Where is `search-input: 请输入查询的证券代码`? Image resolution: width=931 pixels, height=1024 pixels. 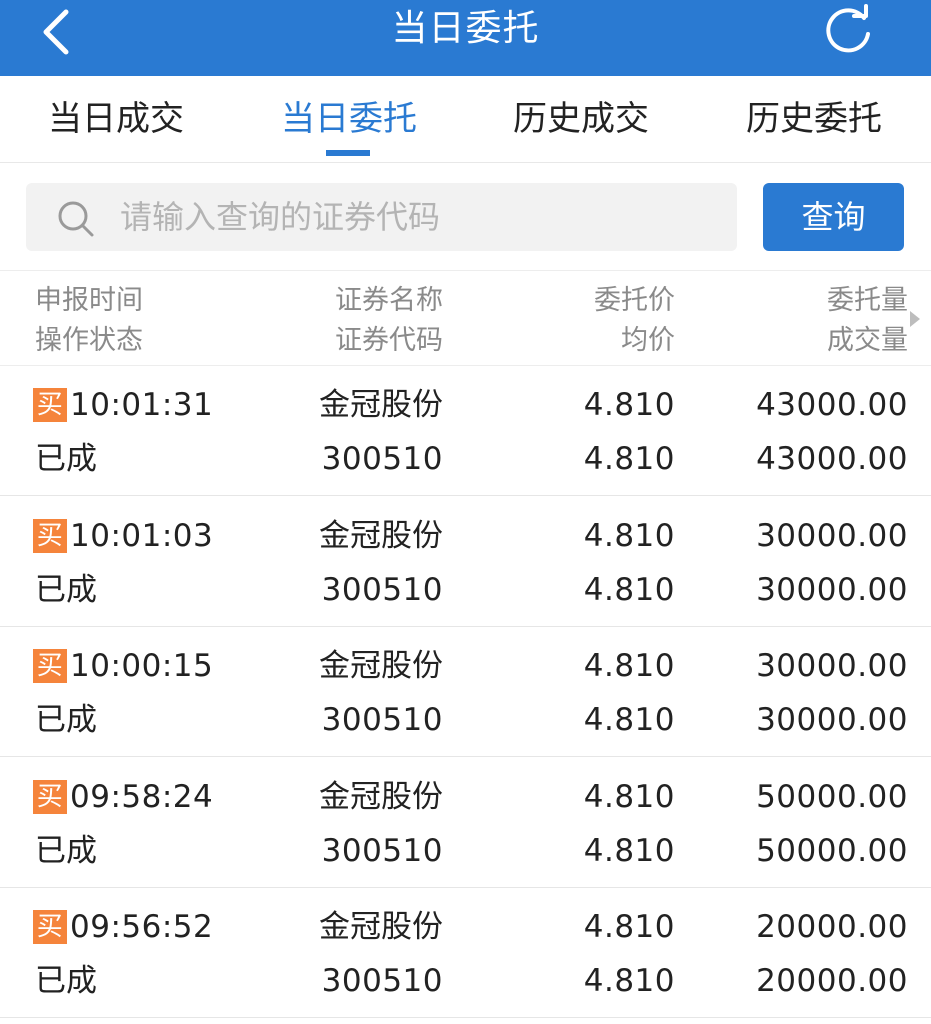
search-input: 请输入查询的证券代码 is located at coordinates (381, 217).